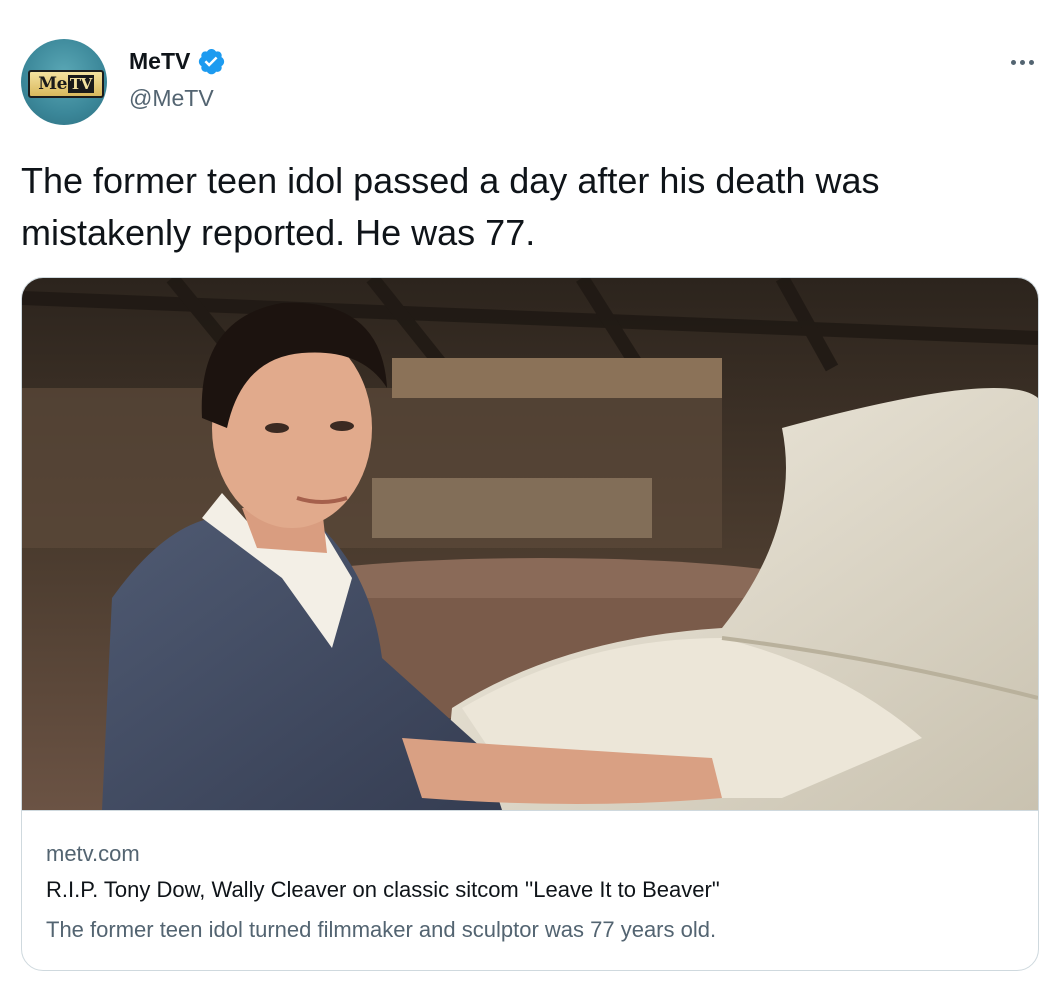 The image size is (1054, 990). What do you see at coordinates (159, 61) in the screenshot?
I see `author-name: MeTV` at bounding box center [159, 61].